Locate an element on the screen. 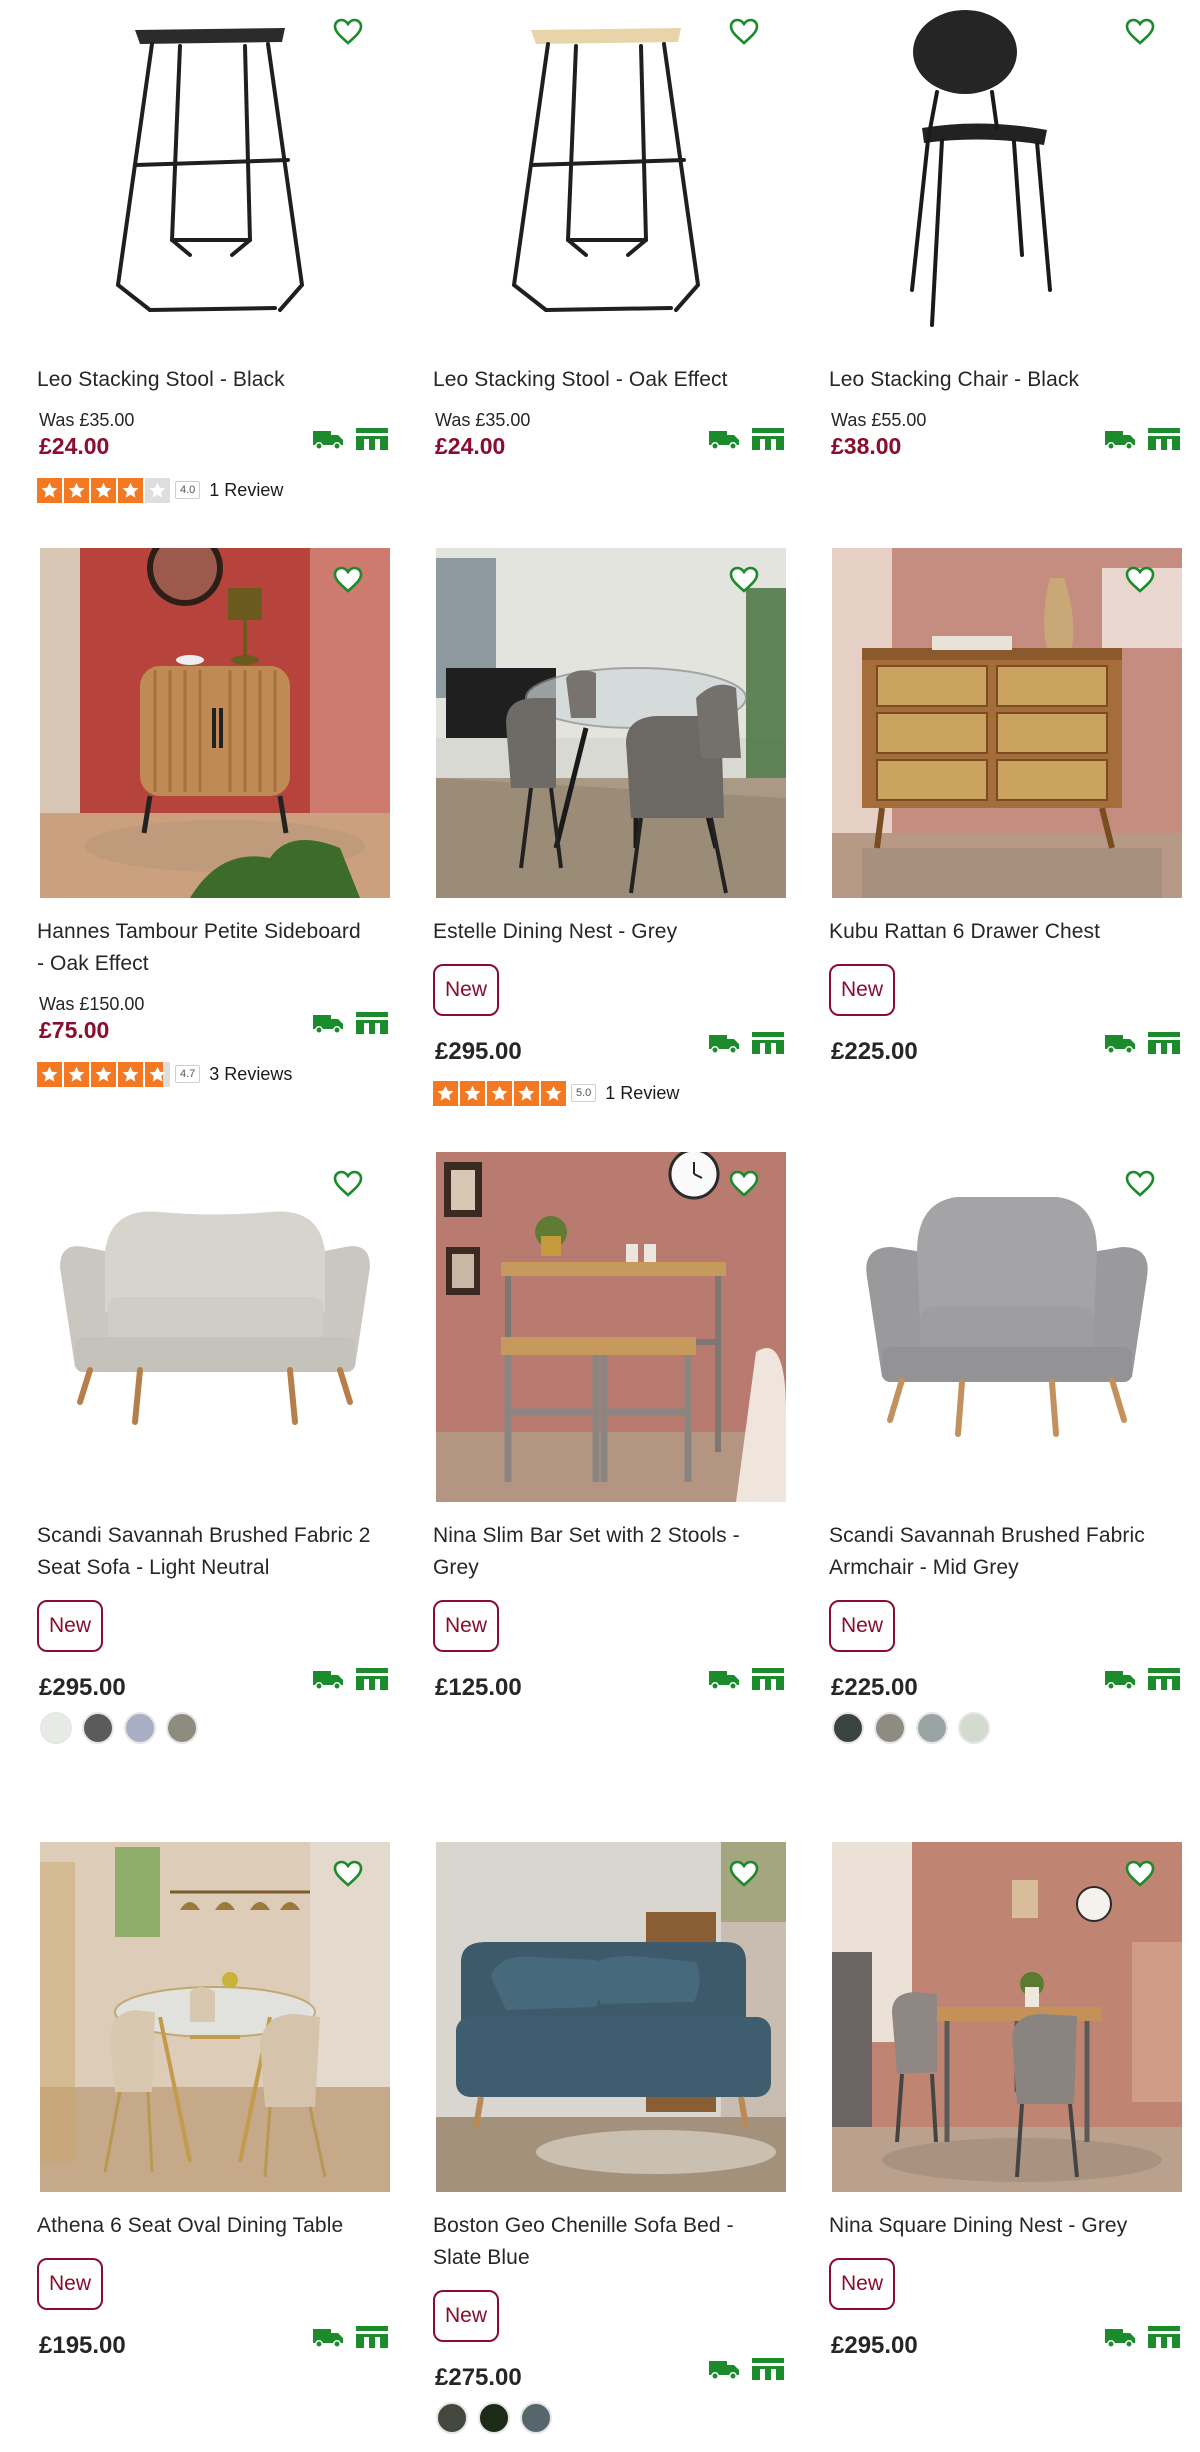 Image resolution: width=1200 pixels, height=2452 pixels. product-title: Estelle Dining Nest - Grey is located at coordinates (613, 932).